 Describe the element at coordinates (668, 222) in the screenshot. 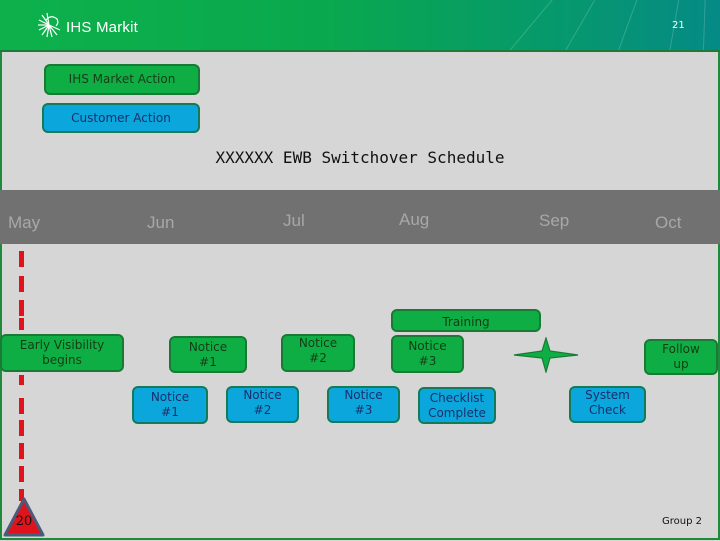

I see `month-label: Oct` at that location.